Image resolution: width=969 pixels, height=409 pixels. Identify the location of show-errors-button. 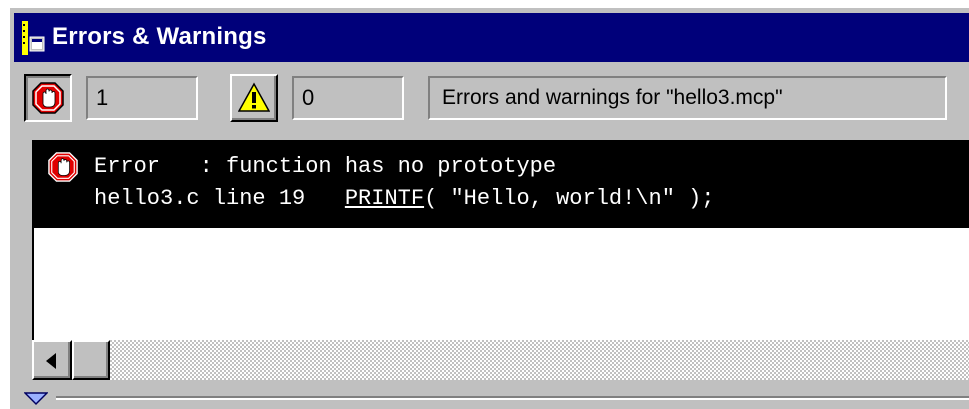
(48, 98).